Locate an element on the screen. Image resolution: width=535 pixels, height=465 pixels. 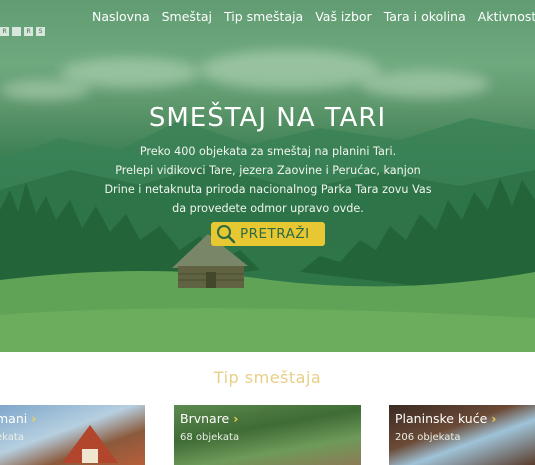
type-card-apartmani: mani › ekata is located at coordinates (72, 435).